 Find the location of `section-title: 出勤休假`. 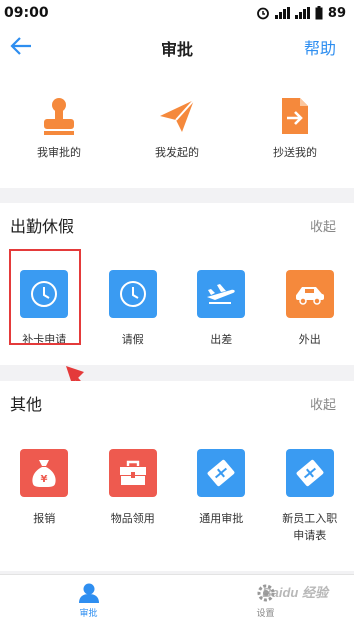

section-title: 出勤休假 is located at coordinates (42, 227).